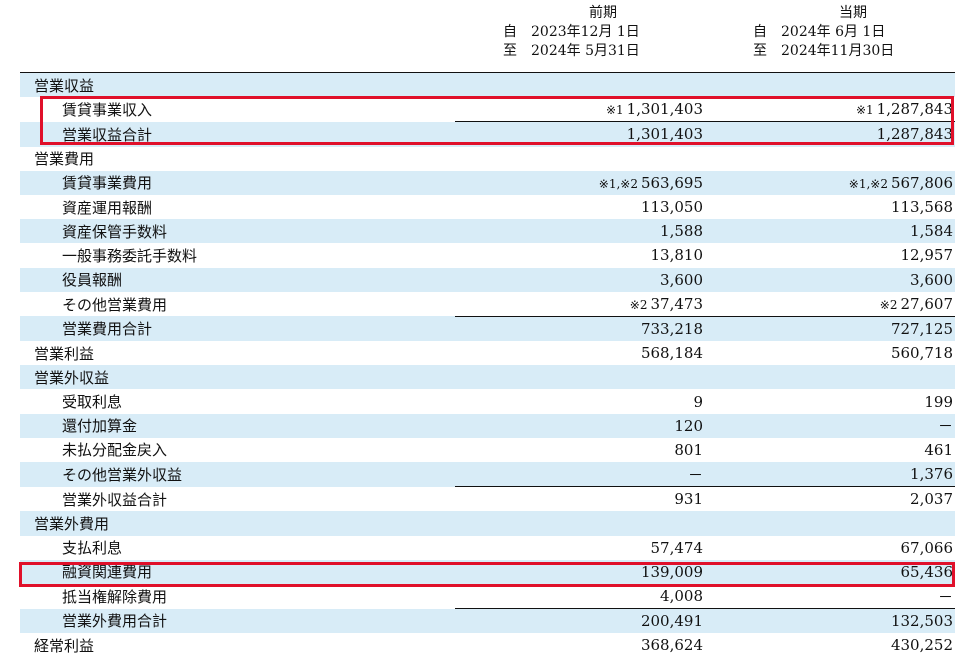  Describe the element at coordinates (107, 207) in the screenshot. I see `row-label: 資産運用報酬` at that location.